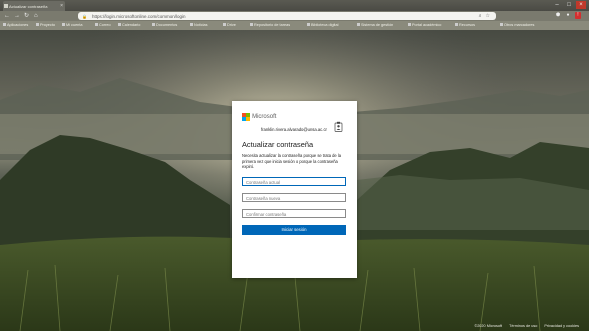  Describe the element at coordinates (36, 16) in the screenshot. I see `home-icon: ⌂` at that location.